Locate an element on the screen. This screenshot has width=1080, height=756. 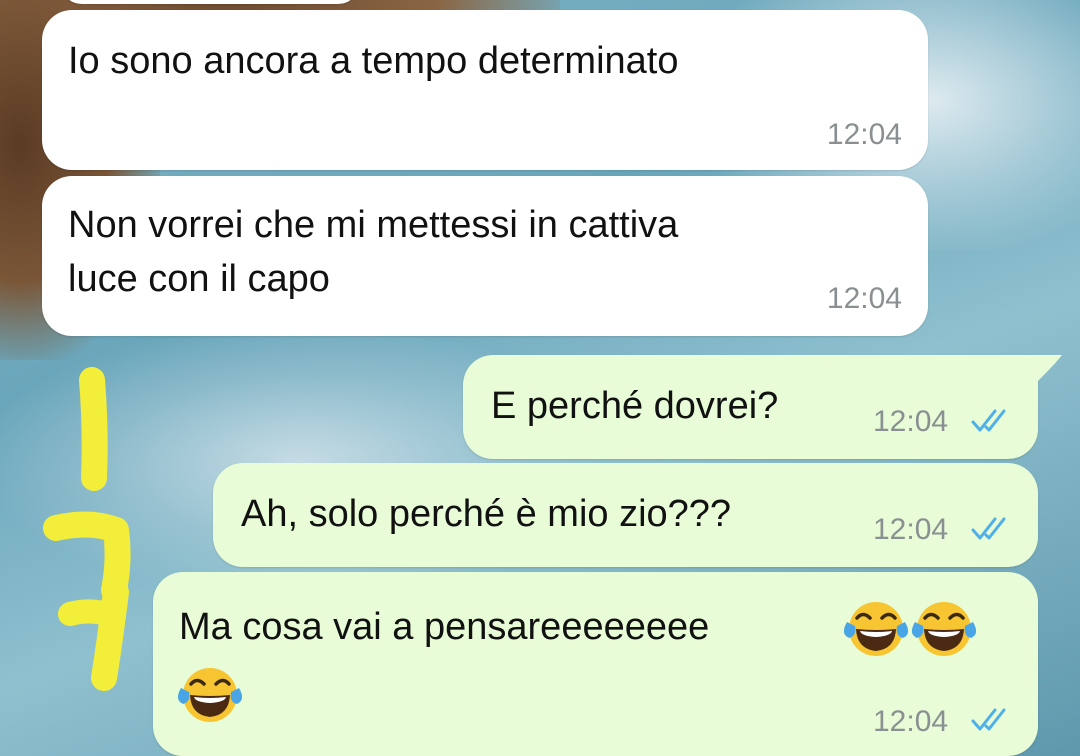
message-text: Io sono ancora a tempo determinato is located at coordinates (373, 61).